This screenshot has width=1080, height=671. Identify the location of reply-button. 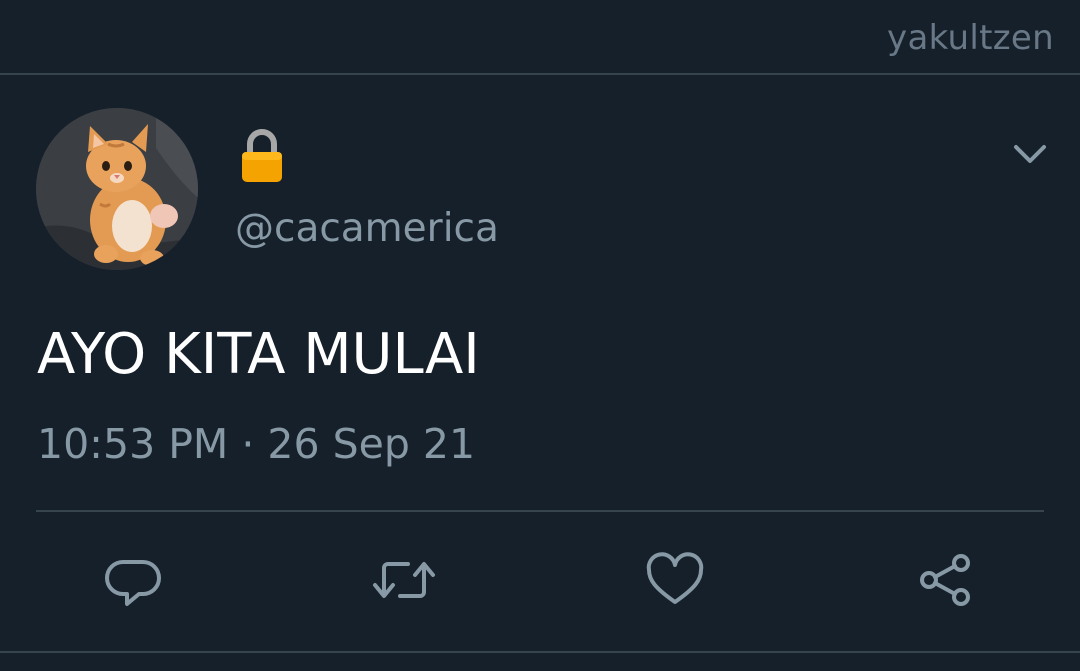
(135, 580).